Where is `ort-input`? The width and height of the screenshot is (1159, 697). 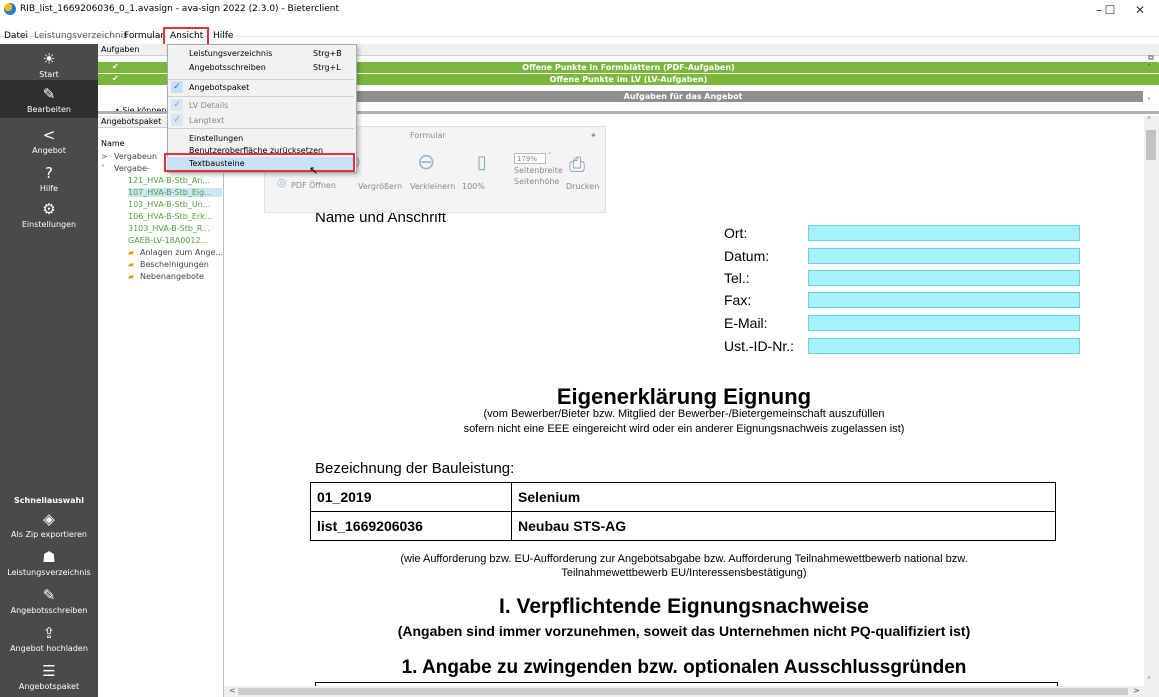
ort-input is located at coordinates (944, 233).